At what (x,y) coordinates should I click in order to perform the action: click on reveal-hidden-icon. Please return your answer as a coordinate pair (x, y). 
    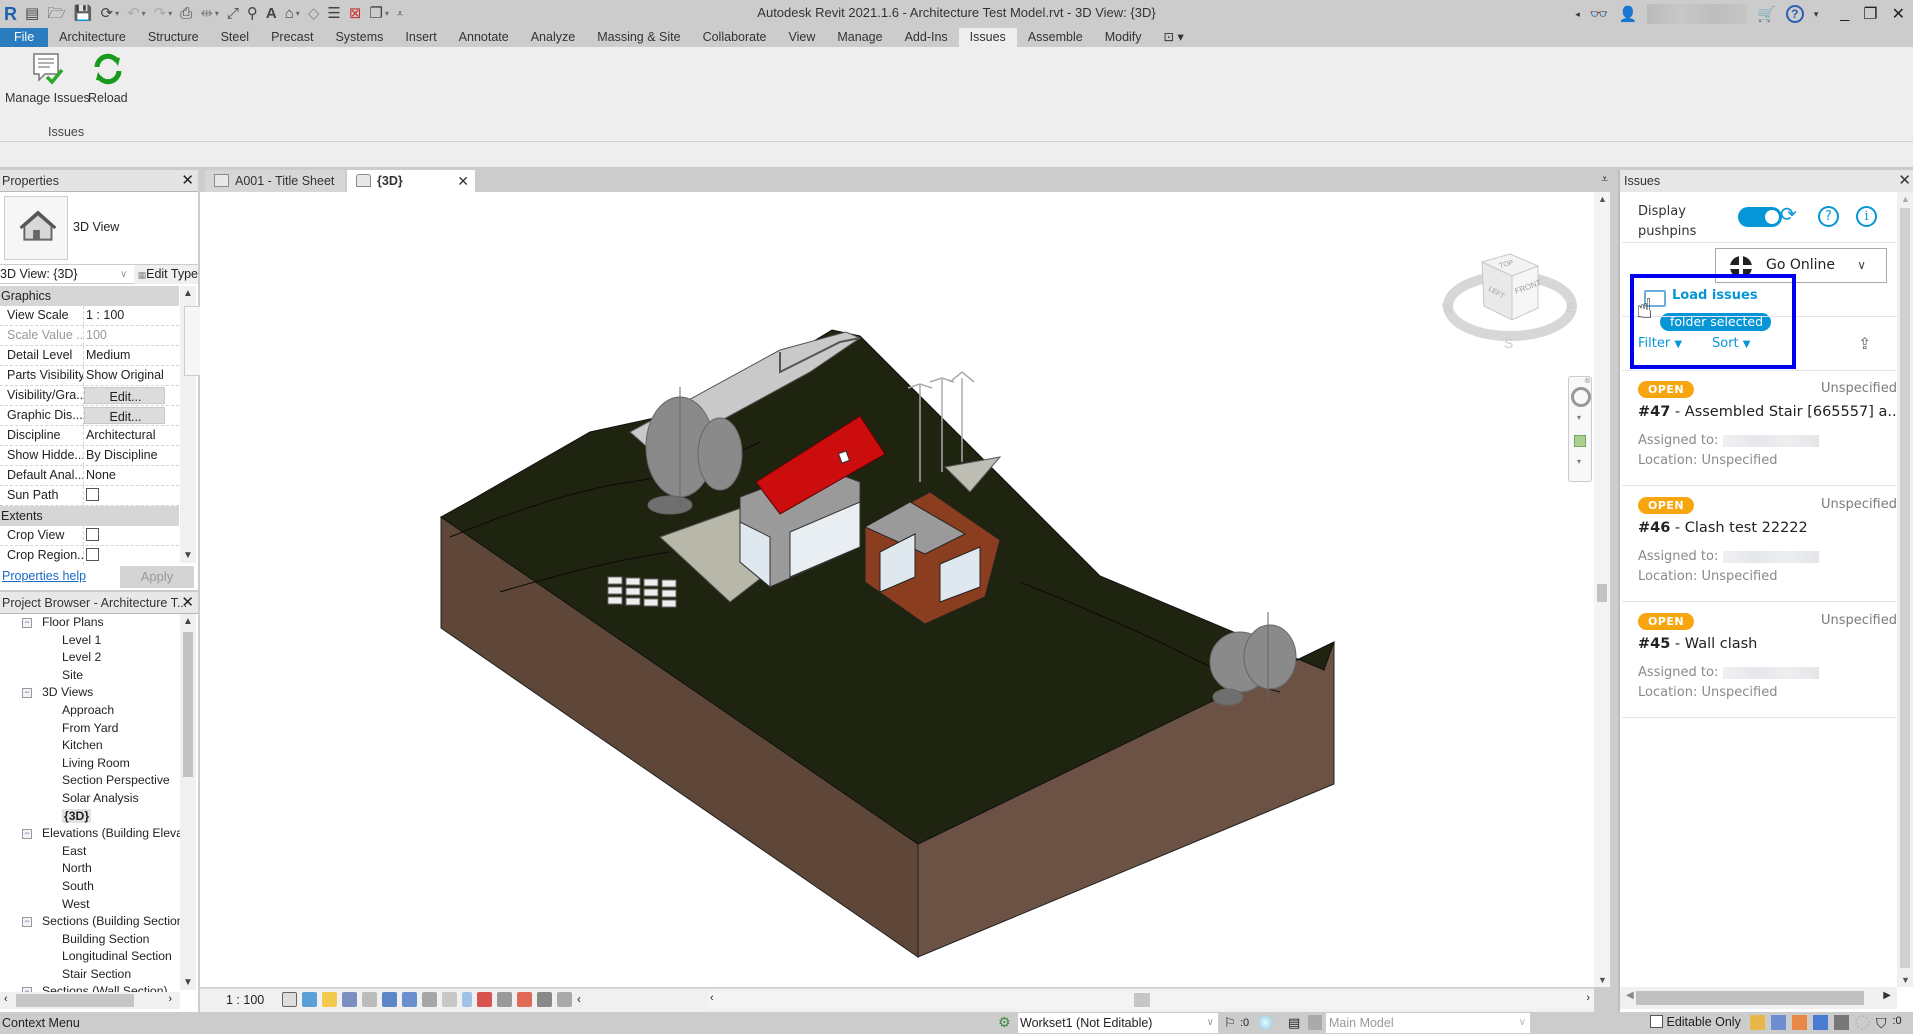
    Looking at the image, I should click on (467, 999).